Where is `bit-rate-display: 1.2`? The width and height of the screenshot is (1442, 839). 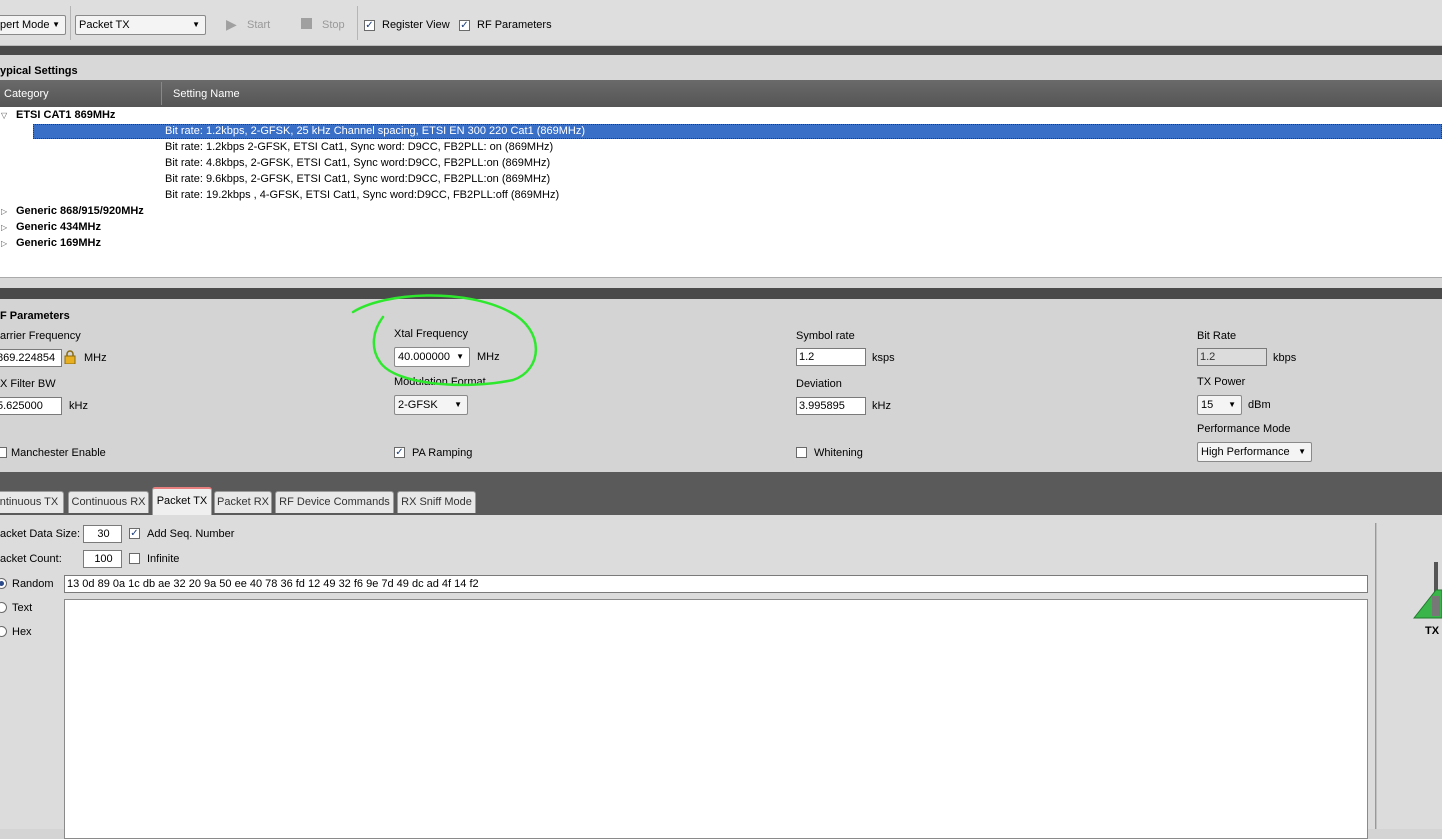
bit-rate-display: 1.2 is located at coordinates (1232, 357).